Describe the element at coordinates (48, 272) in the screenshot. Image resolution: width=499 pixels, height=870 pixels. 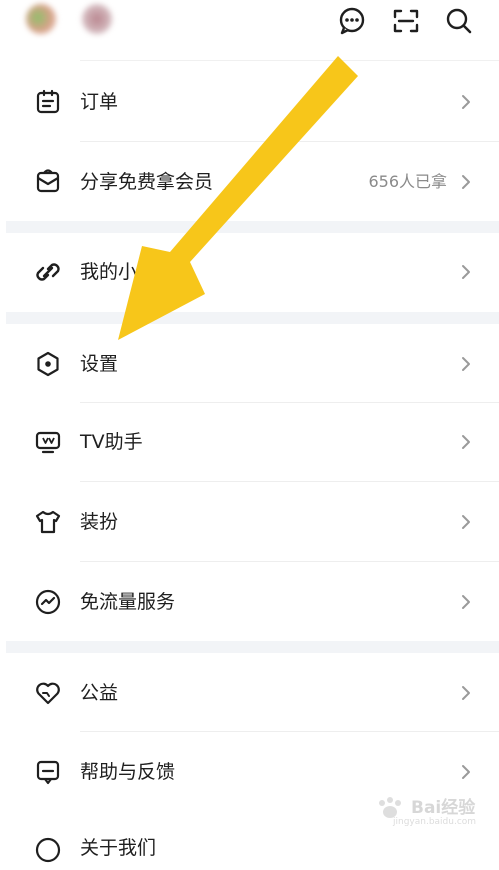
I see `link-icon` at that location.